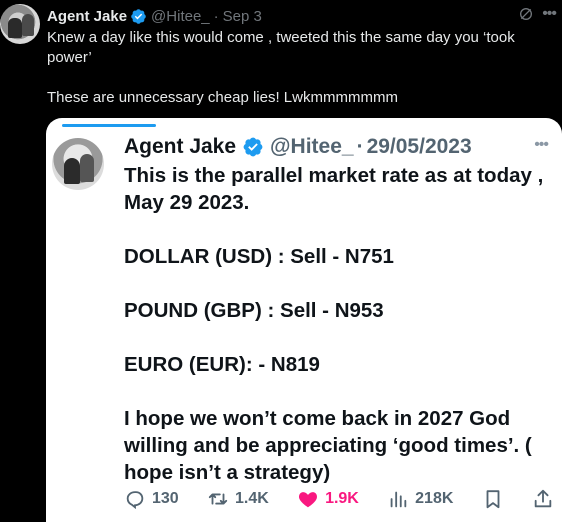 The image size is (562, 522). What do you see at coordinates (180, 16) in the screenshot?
I see `author-handle: @Hitee_` at bounding box center [180, 16].